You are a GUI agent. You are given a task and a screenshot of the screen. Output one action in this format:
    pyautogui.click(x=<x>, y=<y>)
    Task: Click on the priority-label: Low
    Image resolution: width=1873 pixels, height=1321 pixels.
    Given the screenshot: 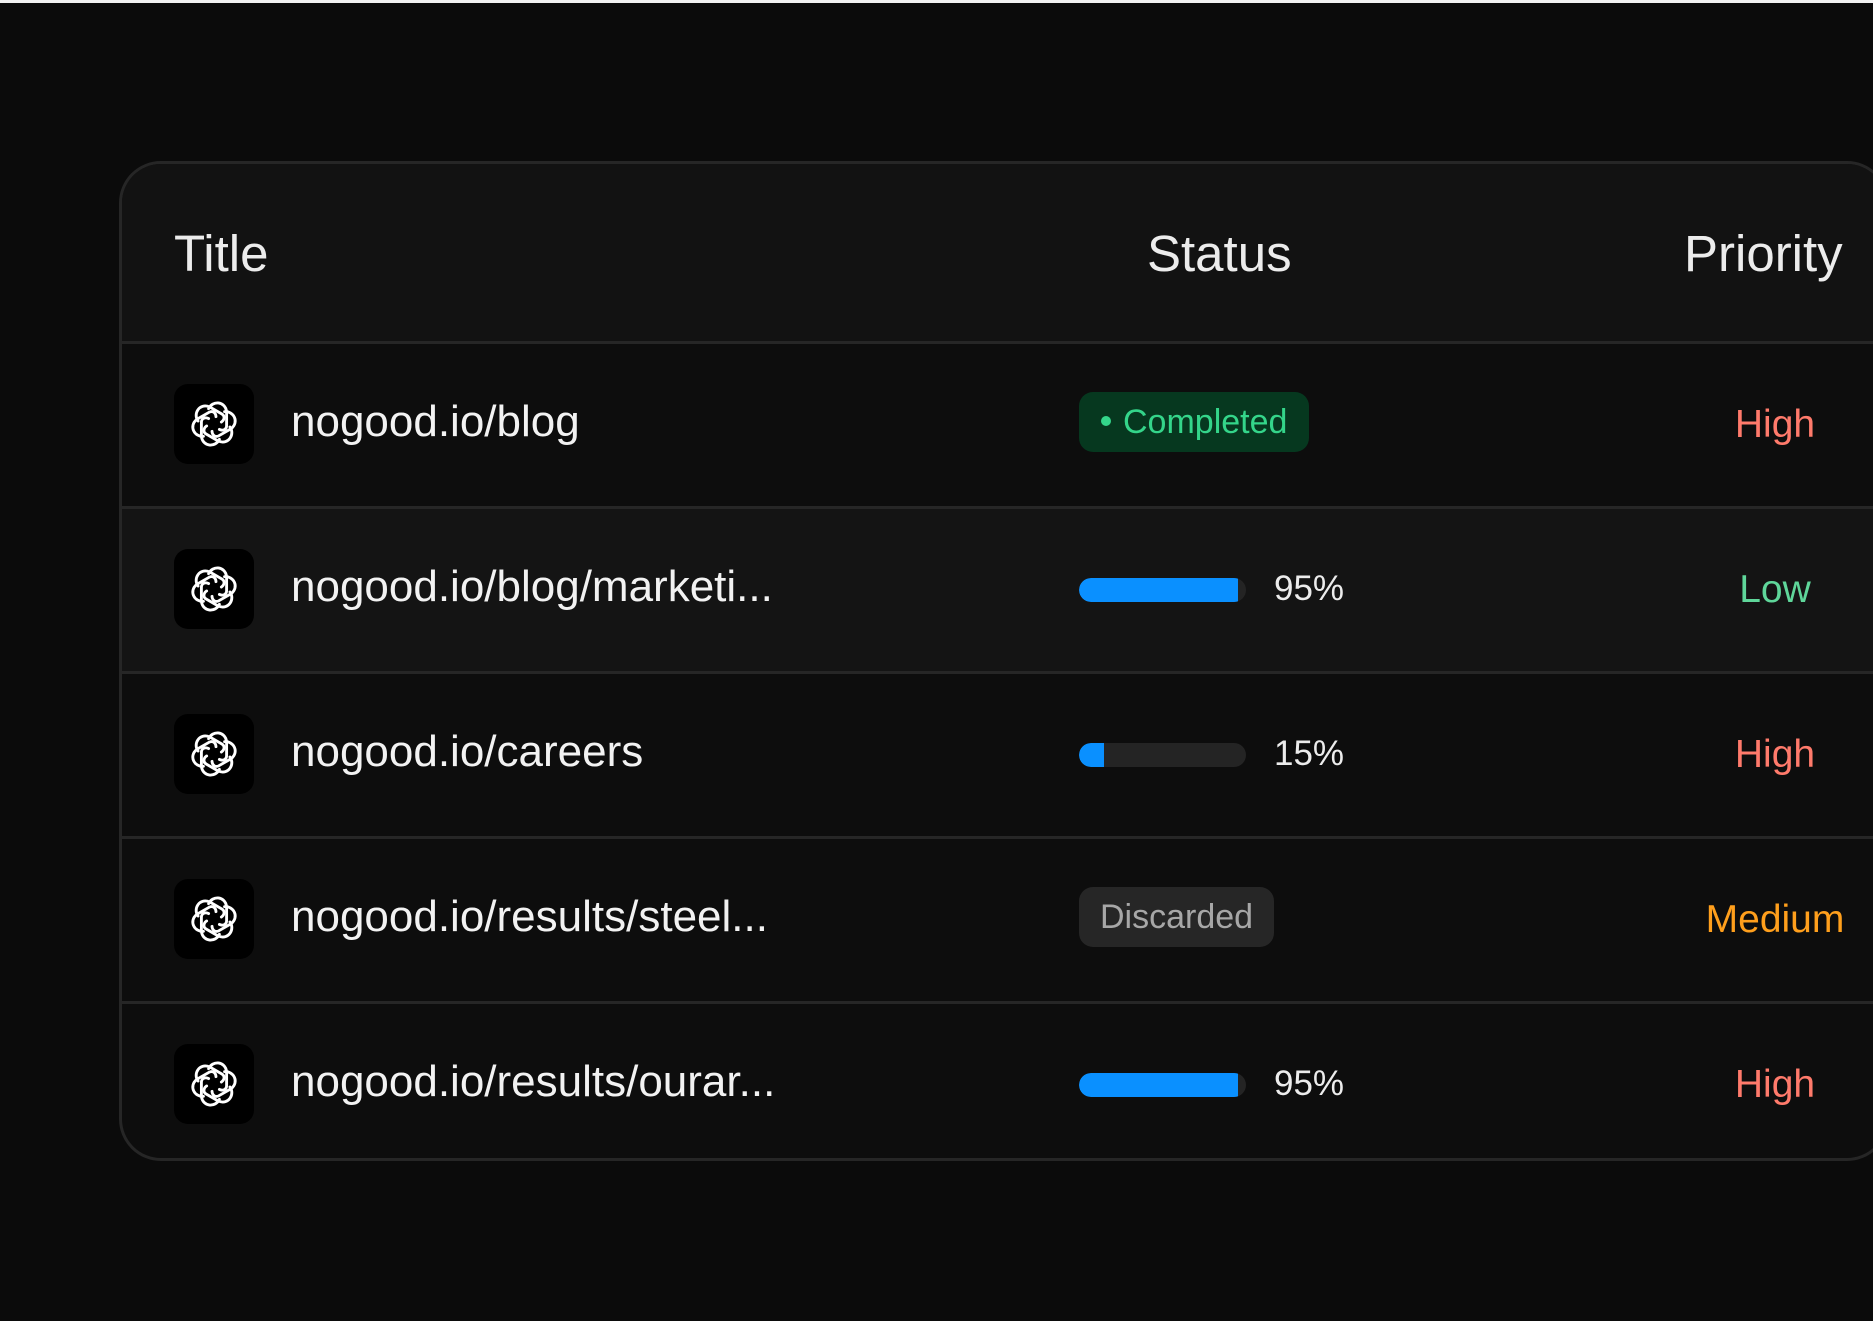 What is the action you would take?
    pyautogui.click(x=1775, y=589)
    